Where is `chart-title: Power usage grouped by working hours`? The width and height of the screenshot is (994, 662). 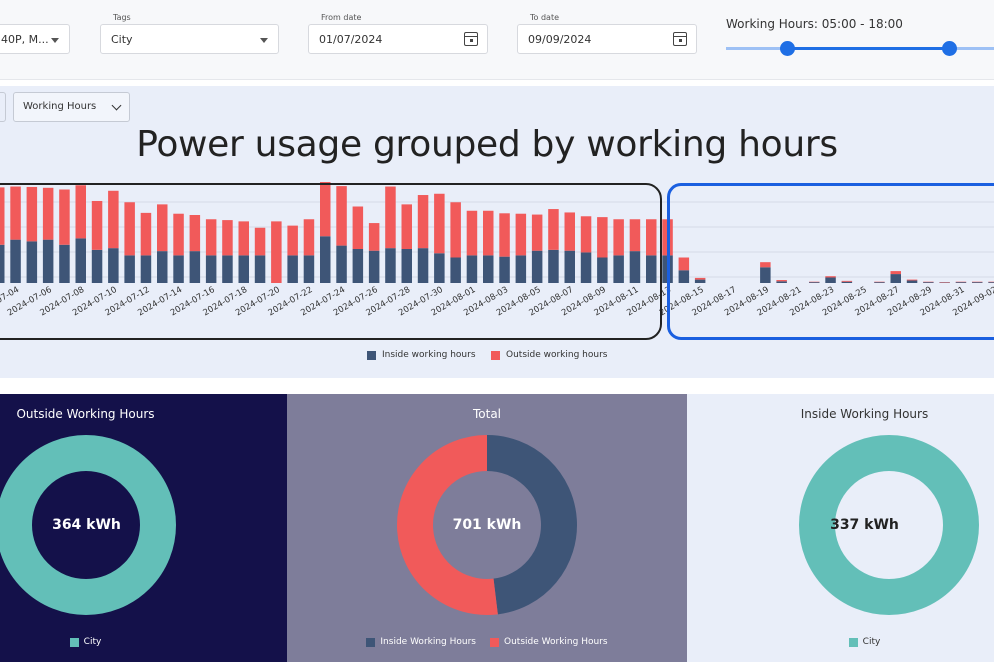 chart-title: Power usage grouped by working hours is located at coordinates (497, 144).